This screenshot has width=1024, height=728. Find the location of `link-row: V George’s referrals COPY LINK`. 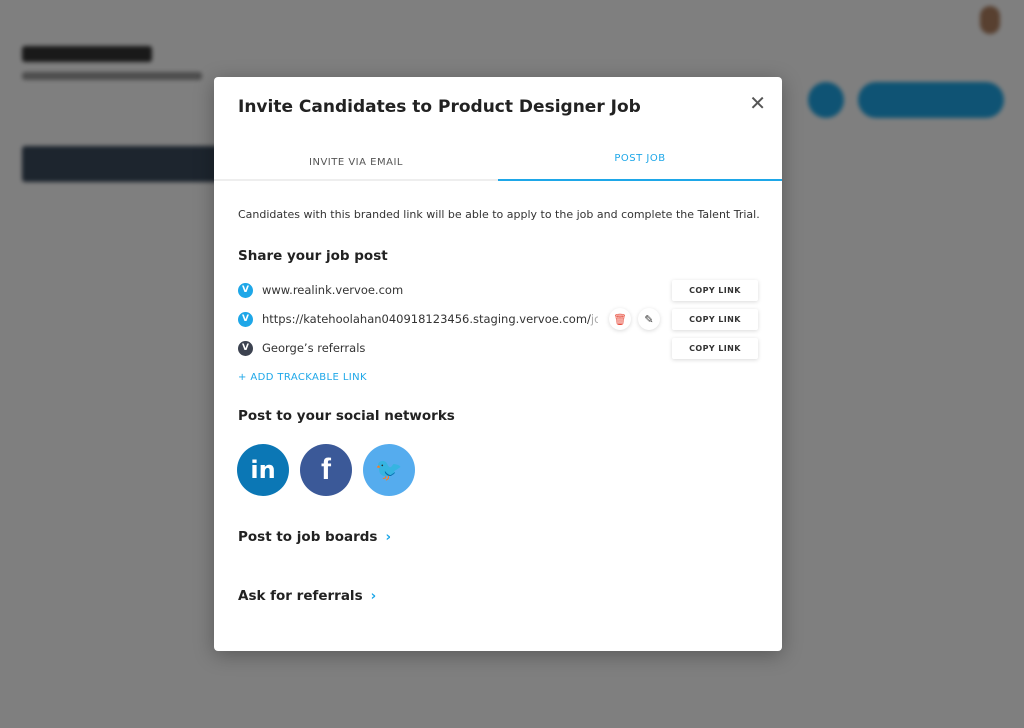

link-row: V George’s referrals COPY LINK is located at coordinates (498, 348).